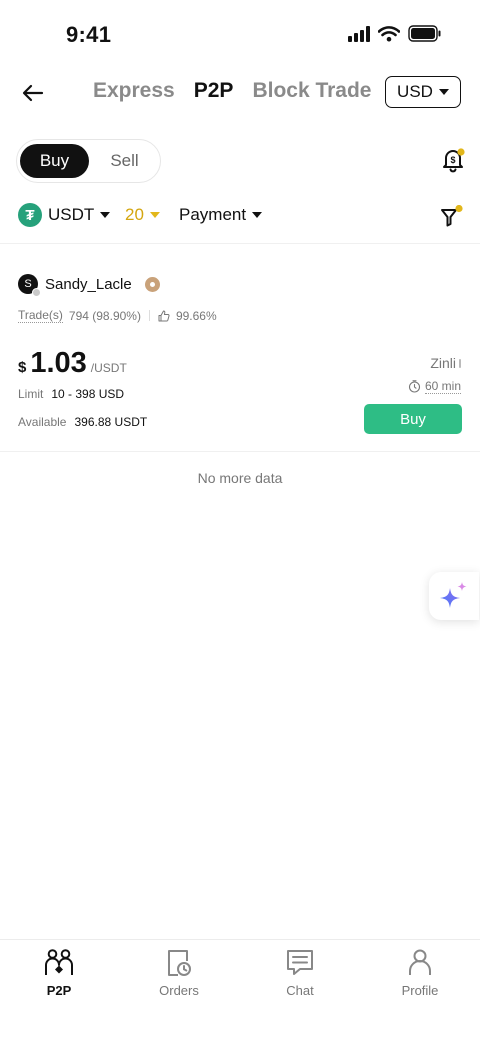 This screenshot has width=480, height=1040. I want to click on sparkle-icon, so click(453, 595).